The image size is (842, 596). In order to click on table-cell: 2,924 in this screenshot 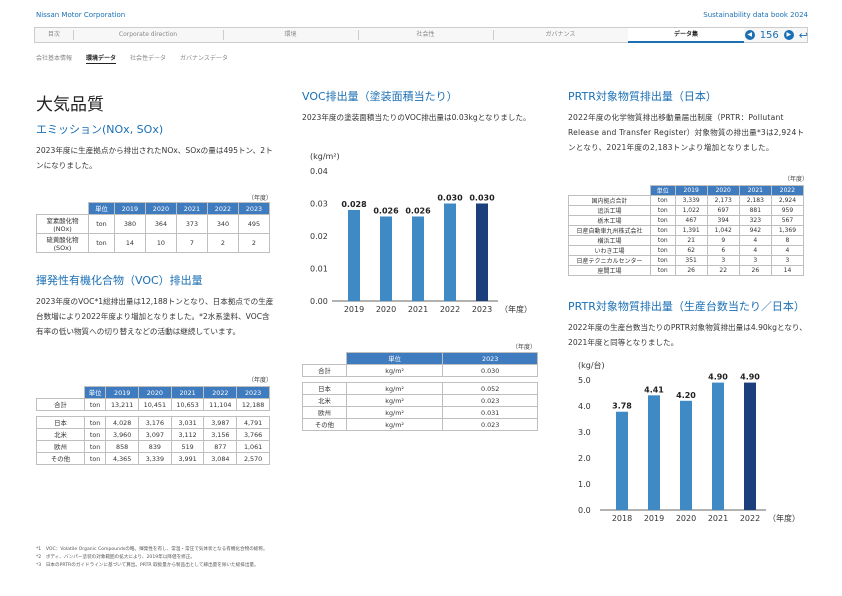, I will do `click(787, 200)`.